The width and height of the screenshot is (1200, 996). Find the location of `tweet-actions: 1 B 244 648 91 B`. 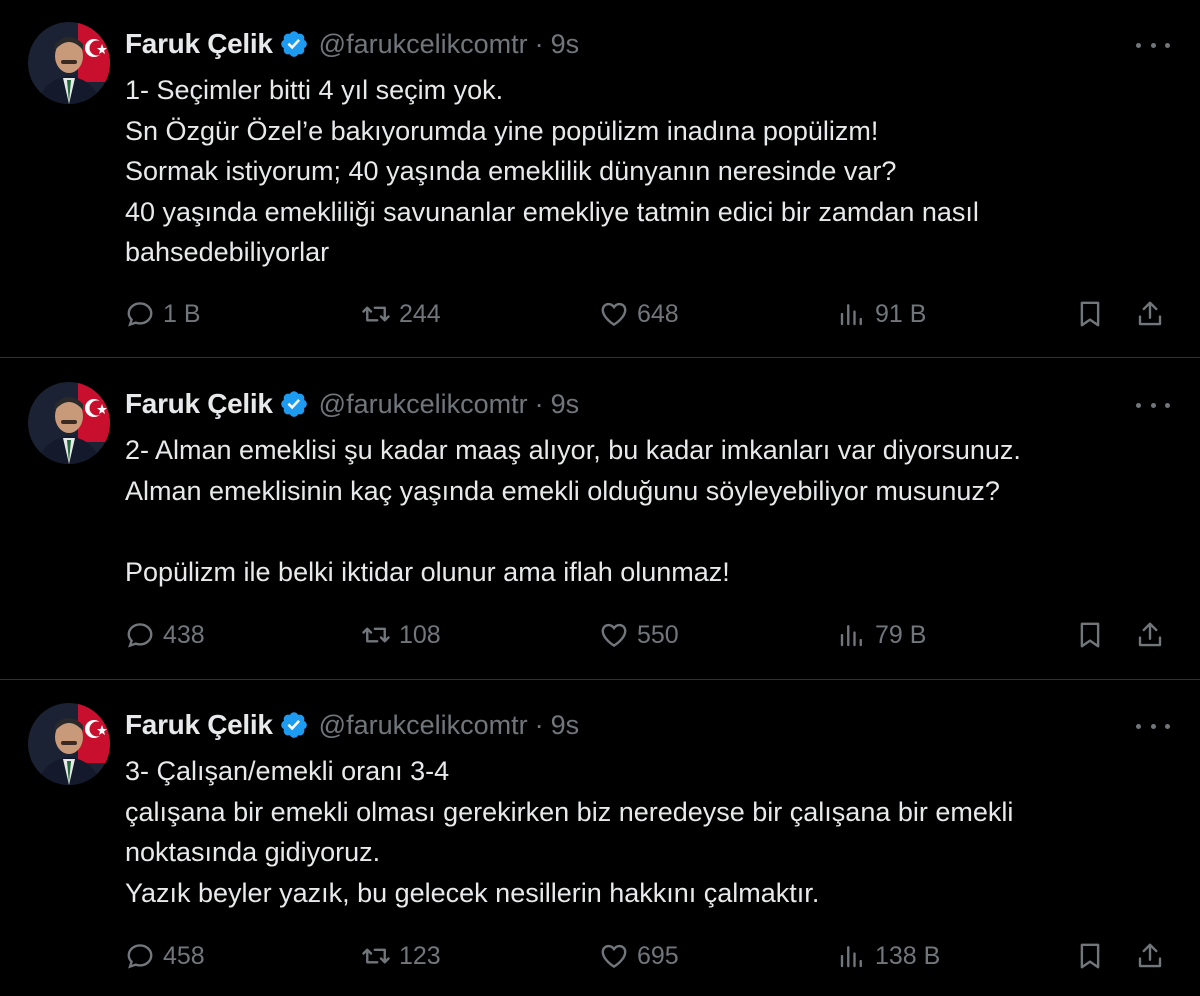

tweet-actions: 1 B 244 648 91 B is located at coordinates (650, 314).